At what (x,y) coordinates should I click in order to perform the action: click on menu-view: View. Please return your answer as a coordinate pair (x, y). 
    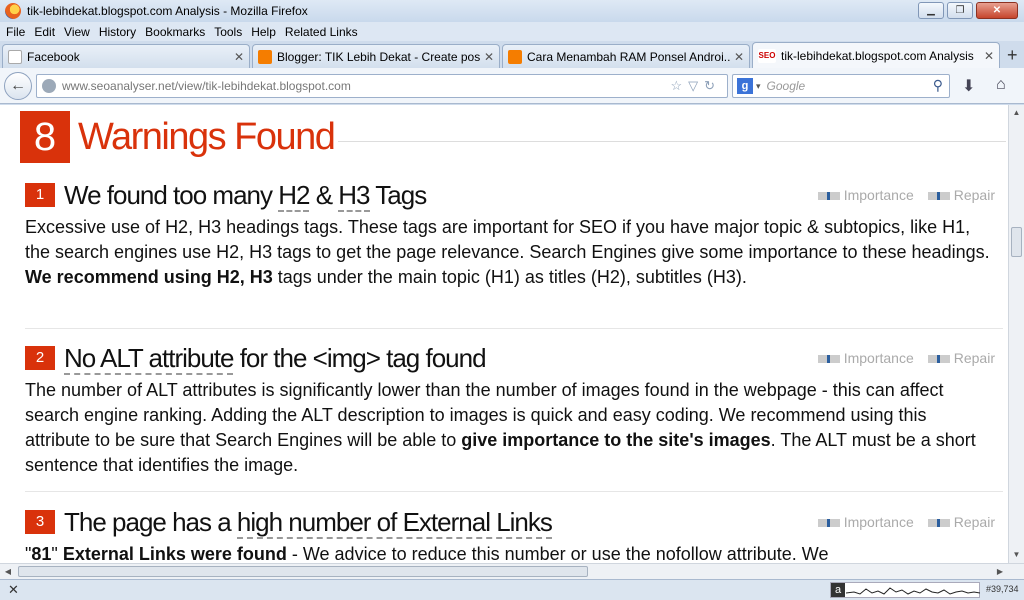
    Looking at the image, I should click on (77, 32).